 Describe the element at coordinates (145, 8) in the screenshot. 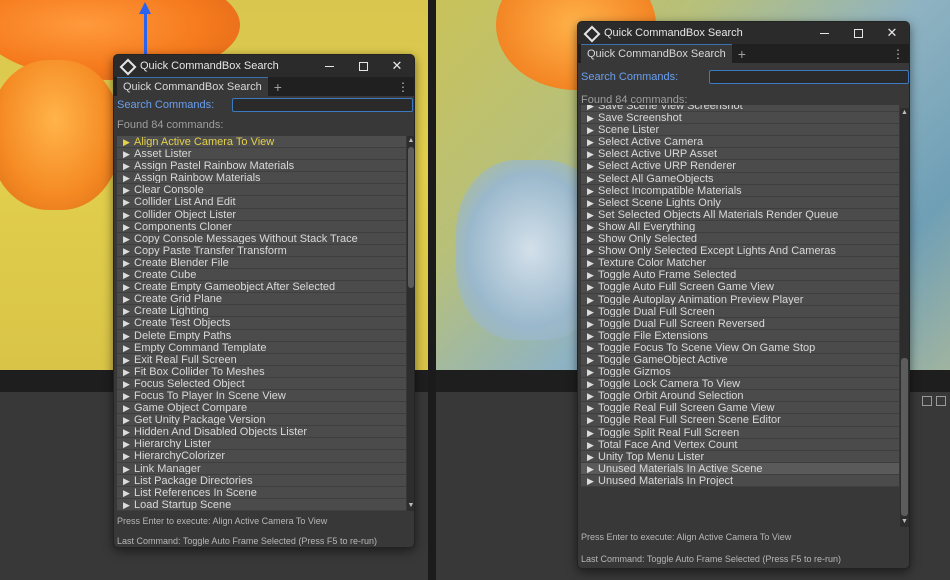

I see `gizmo-arrow-icon` at that location.